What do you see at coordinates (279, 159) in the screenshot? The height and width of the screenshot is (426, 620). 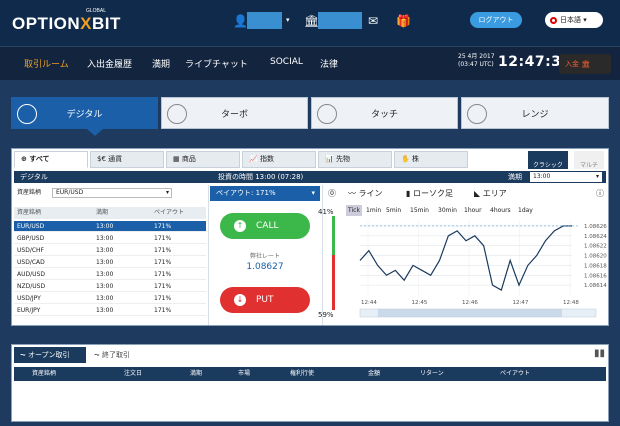 I see `category-tab-index: 📈 指数` at bounding box center [279, 159].